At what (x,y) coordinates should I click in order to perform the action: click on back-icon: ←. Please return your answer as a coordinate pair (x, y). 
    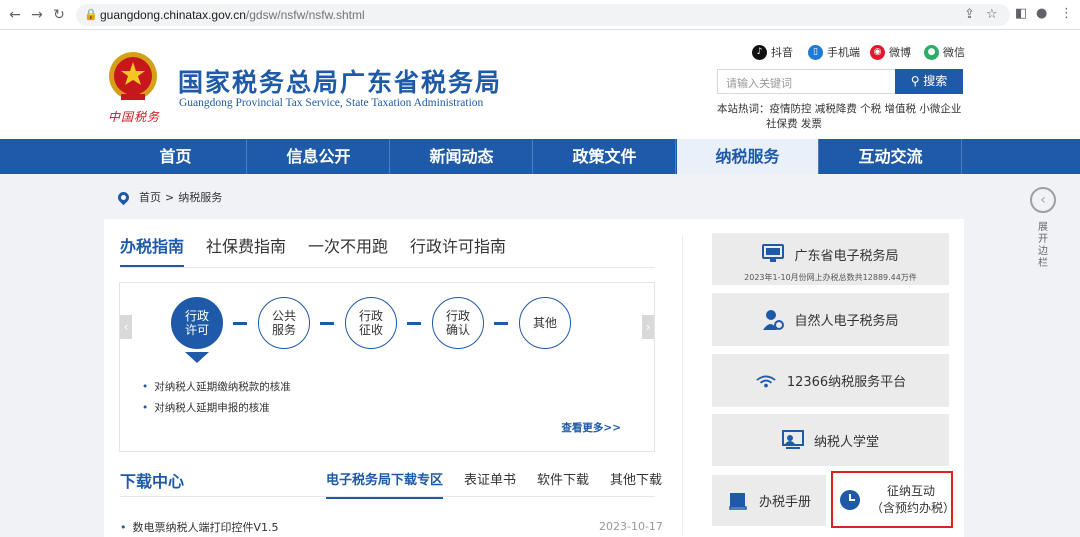
    Looking at the image, I should click on (15, 15).